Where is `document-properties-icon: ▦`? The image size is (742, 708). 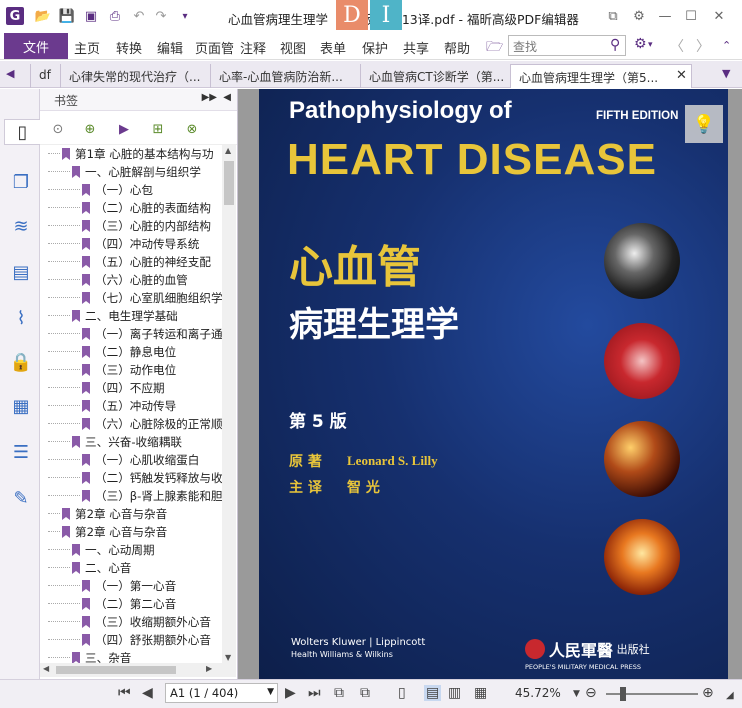
document-properties-icon: ▦ is located at coordinates (21, 406).